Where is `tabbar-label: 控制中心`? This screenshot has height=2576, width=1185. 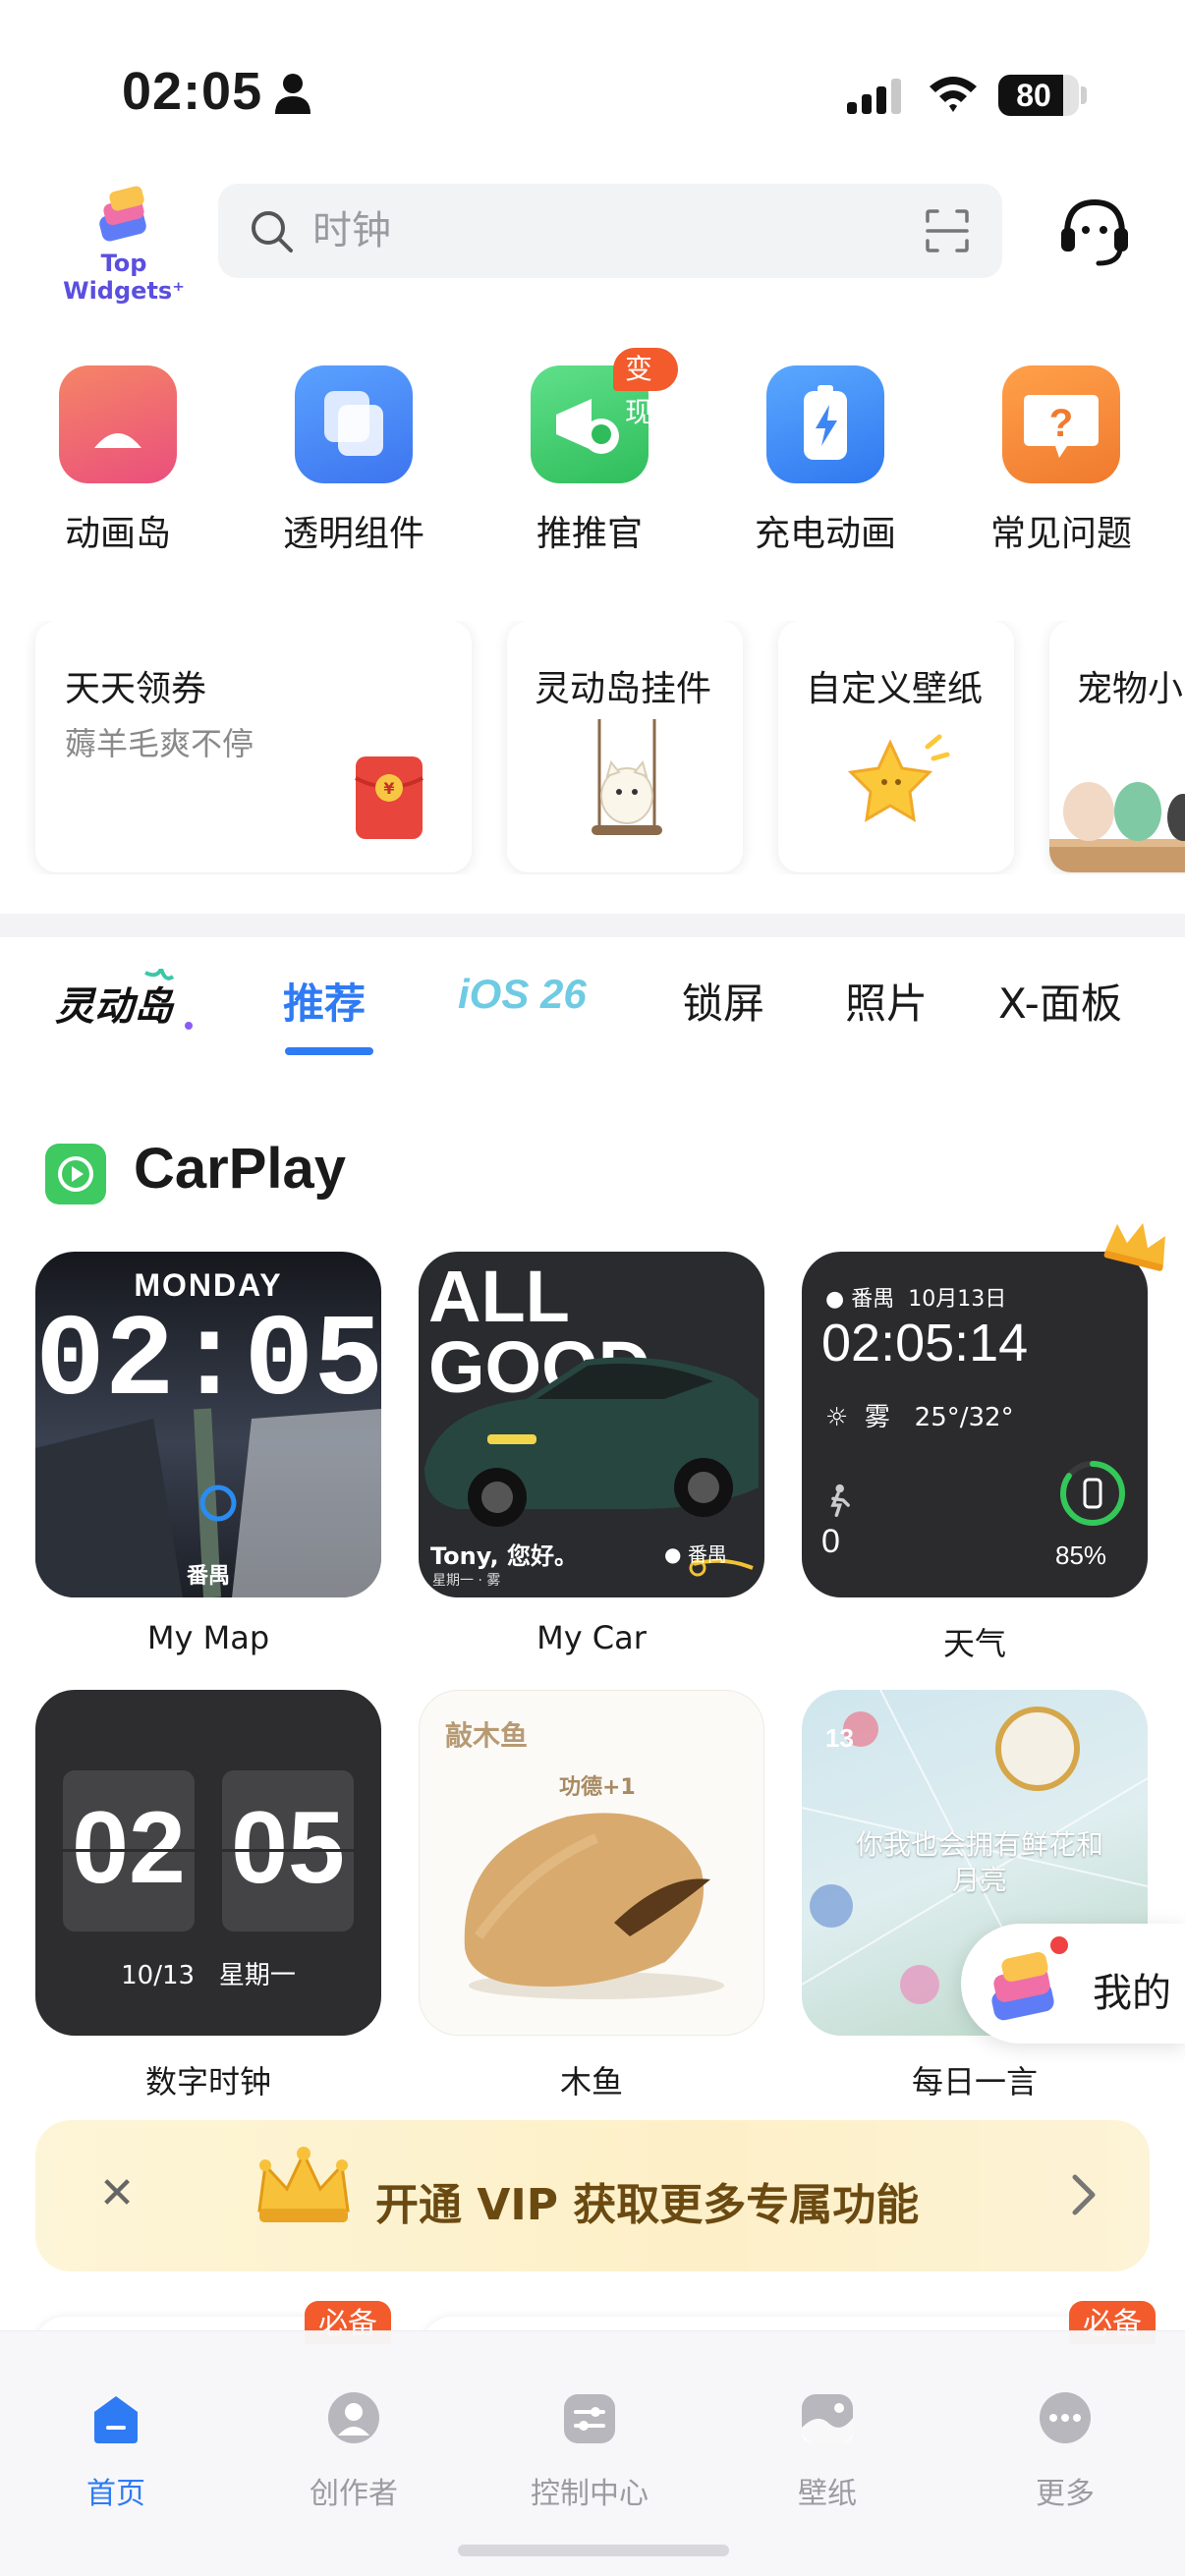
tabbar-label: 控制中心 is located at coordinates (590, 2494).